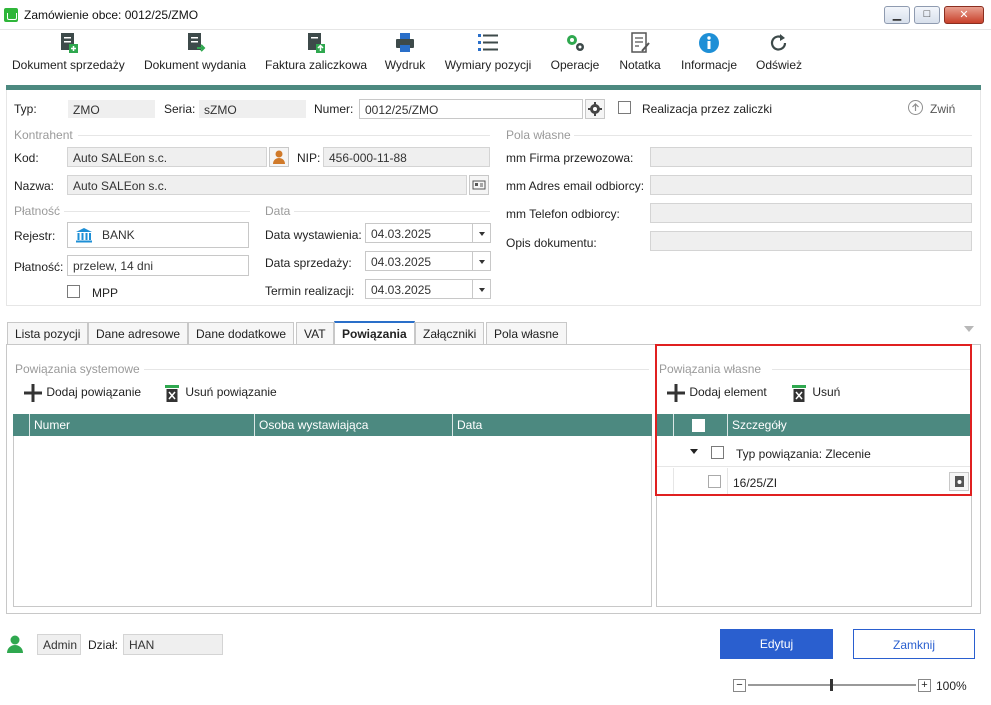 The height and width of the screenshot is (705, 991). Describe the element at coordinates (138, 333) in the screenshot. I see `tab-dane-adresowe: Dane adresowe` at that location.